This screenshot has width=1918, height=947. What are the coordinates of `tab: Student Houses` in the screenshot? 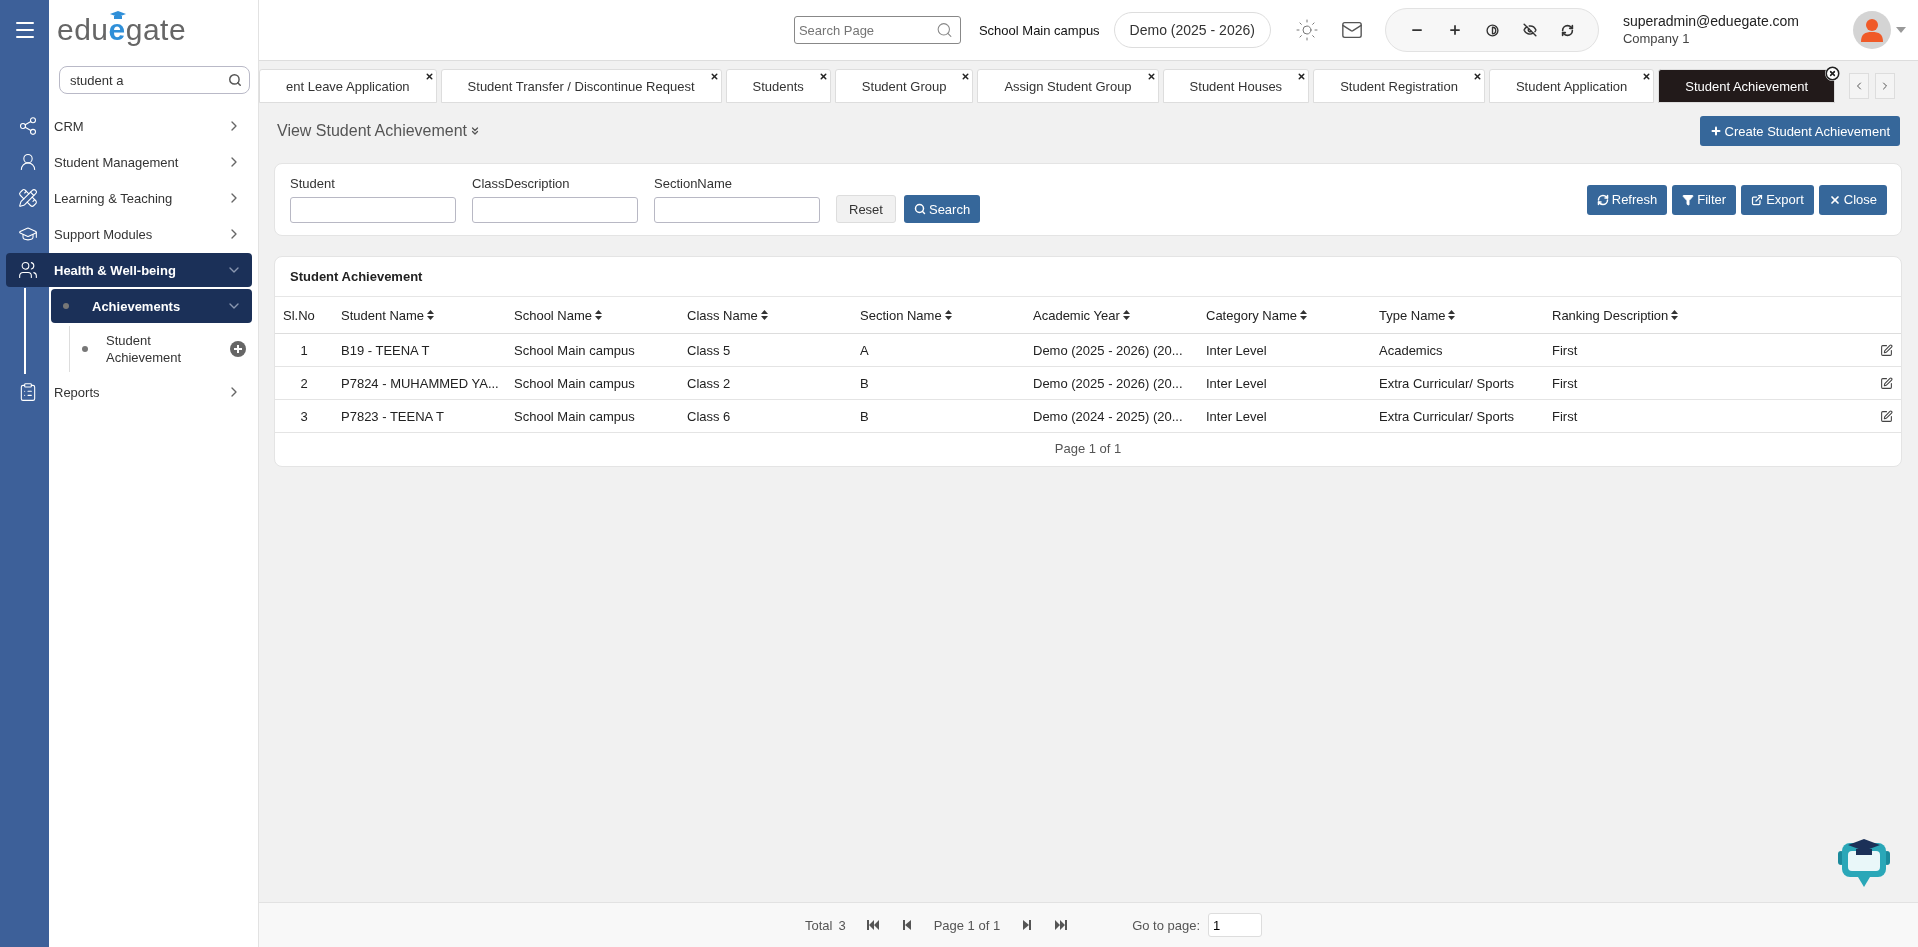 It's located at (1236, 86).